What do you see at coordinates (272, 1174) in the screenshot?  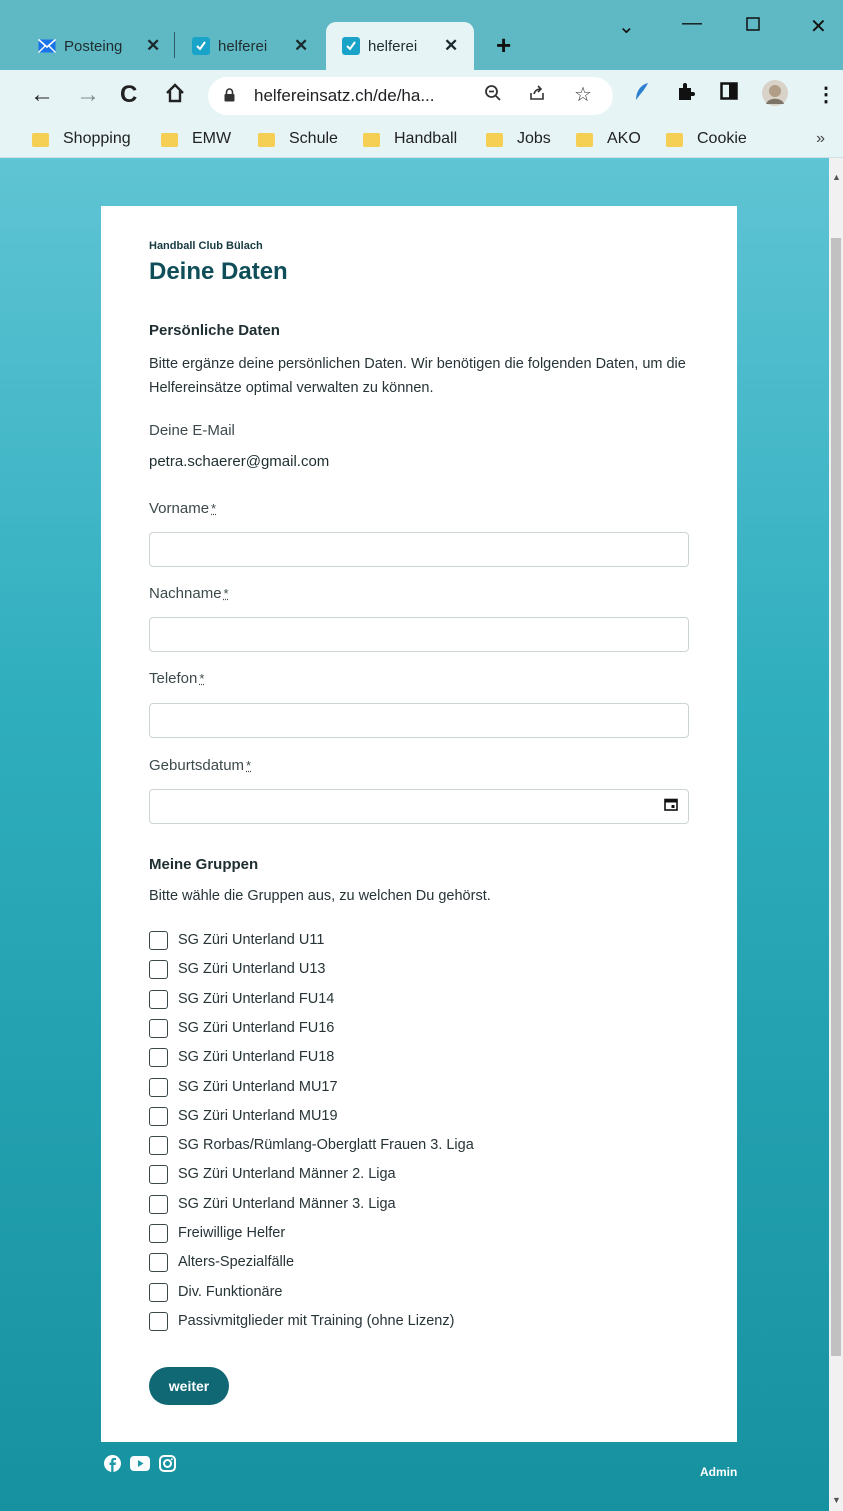 I see `group-option: SG Züri Unterland Männer 2. Liga` at bounding box center [272, 1174].